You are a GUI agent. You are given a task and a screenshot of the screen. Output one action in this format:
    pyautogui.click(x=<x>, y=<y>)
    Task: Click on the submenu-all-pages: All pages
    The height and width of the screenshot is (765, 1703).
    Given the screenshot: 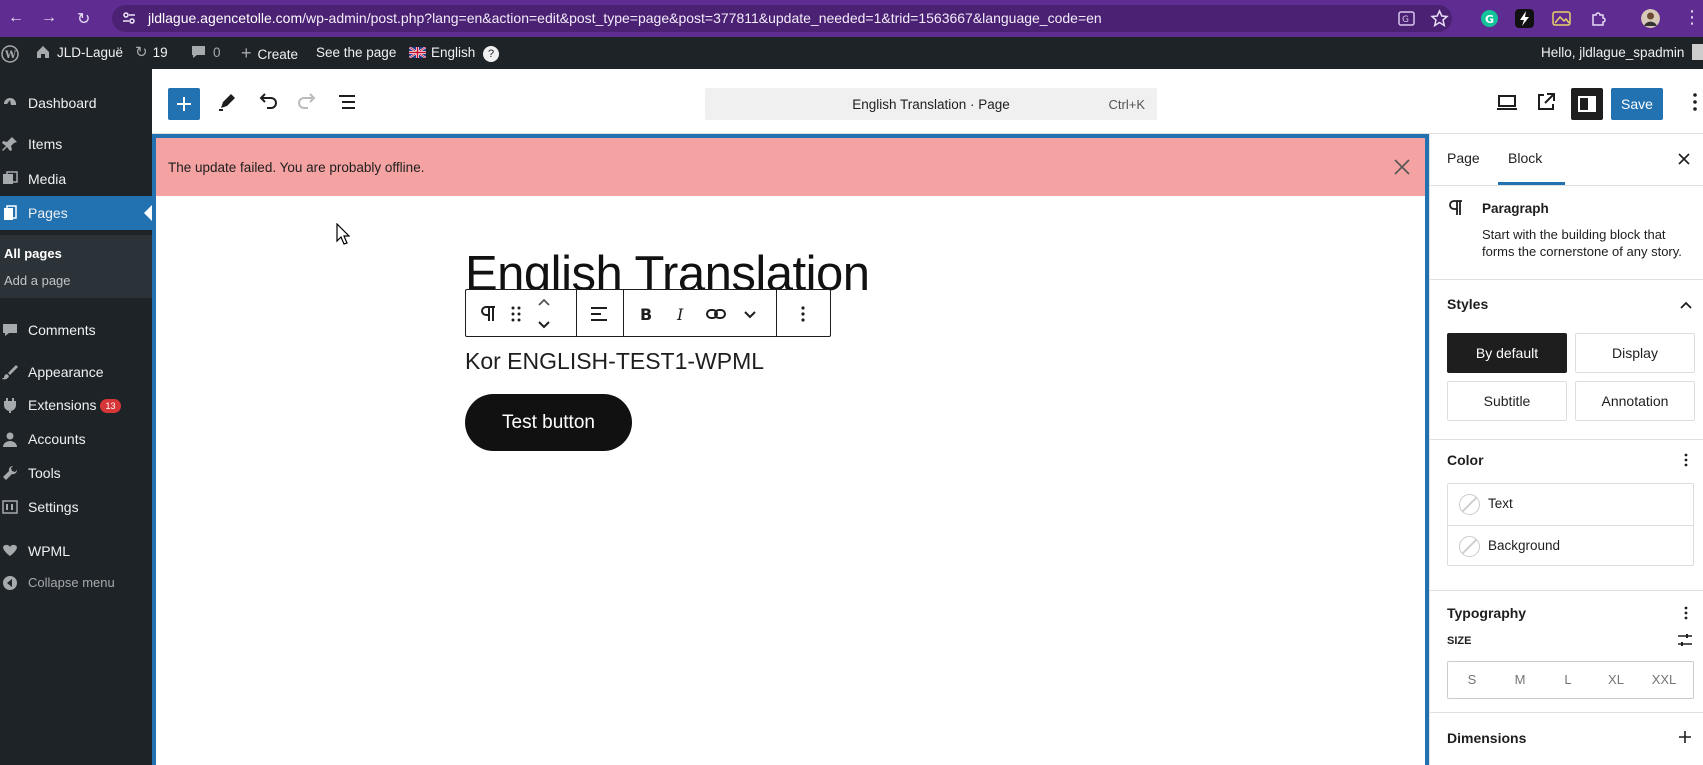 What is the action you would take?
    pyautogui.click(x=33, y=253)
    